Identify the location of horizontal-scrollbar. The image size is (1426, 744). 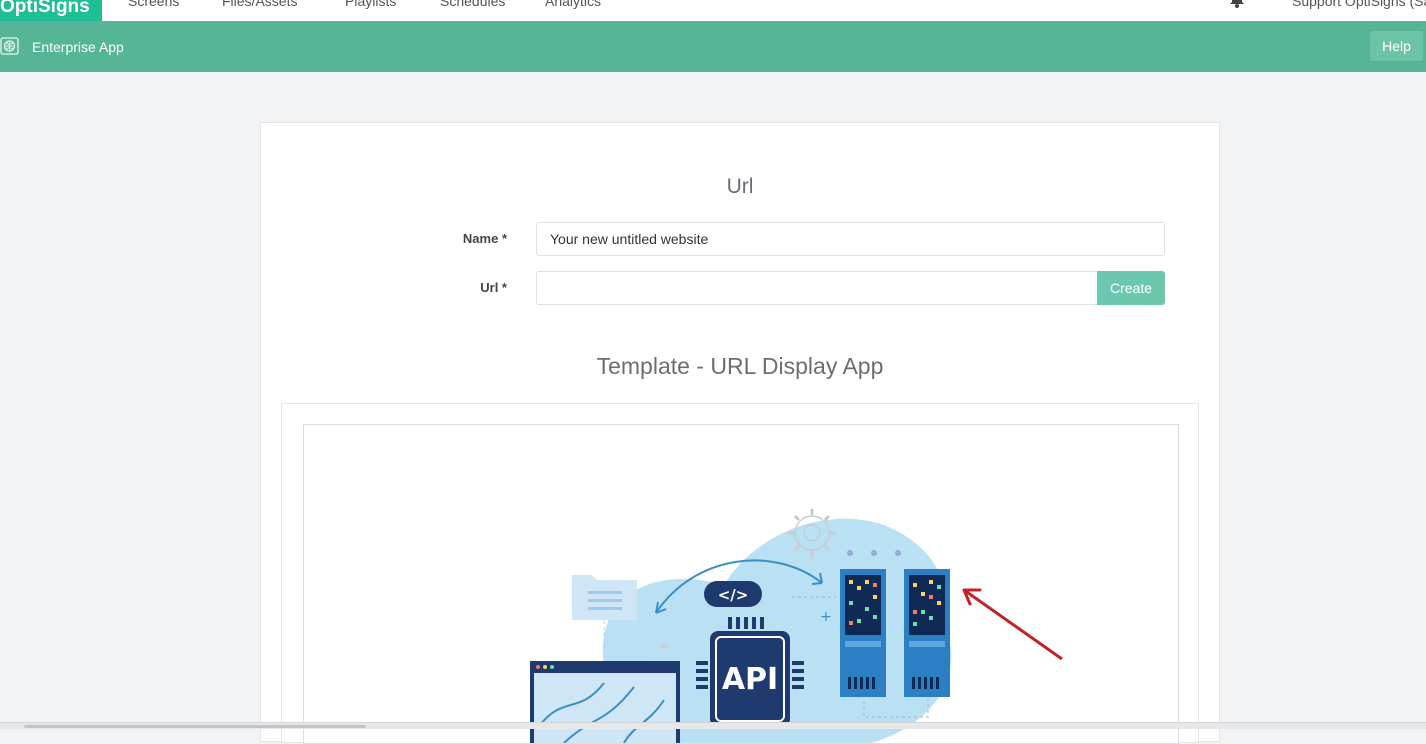
(713, 725).